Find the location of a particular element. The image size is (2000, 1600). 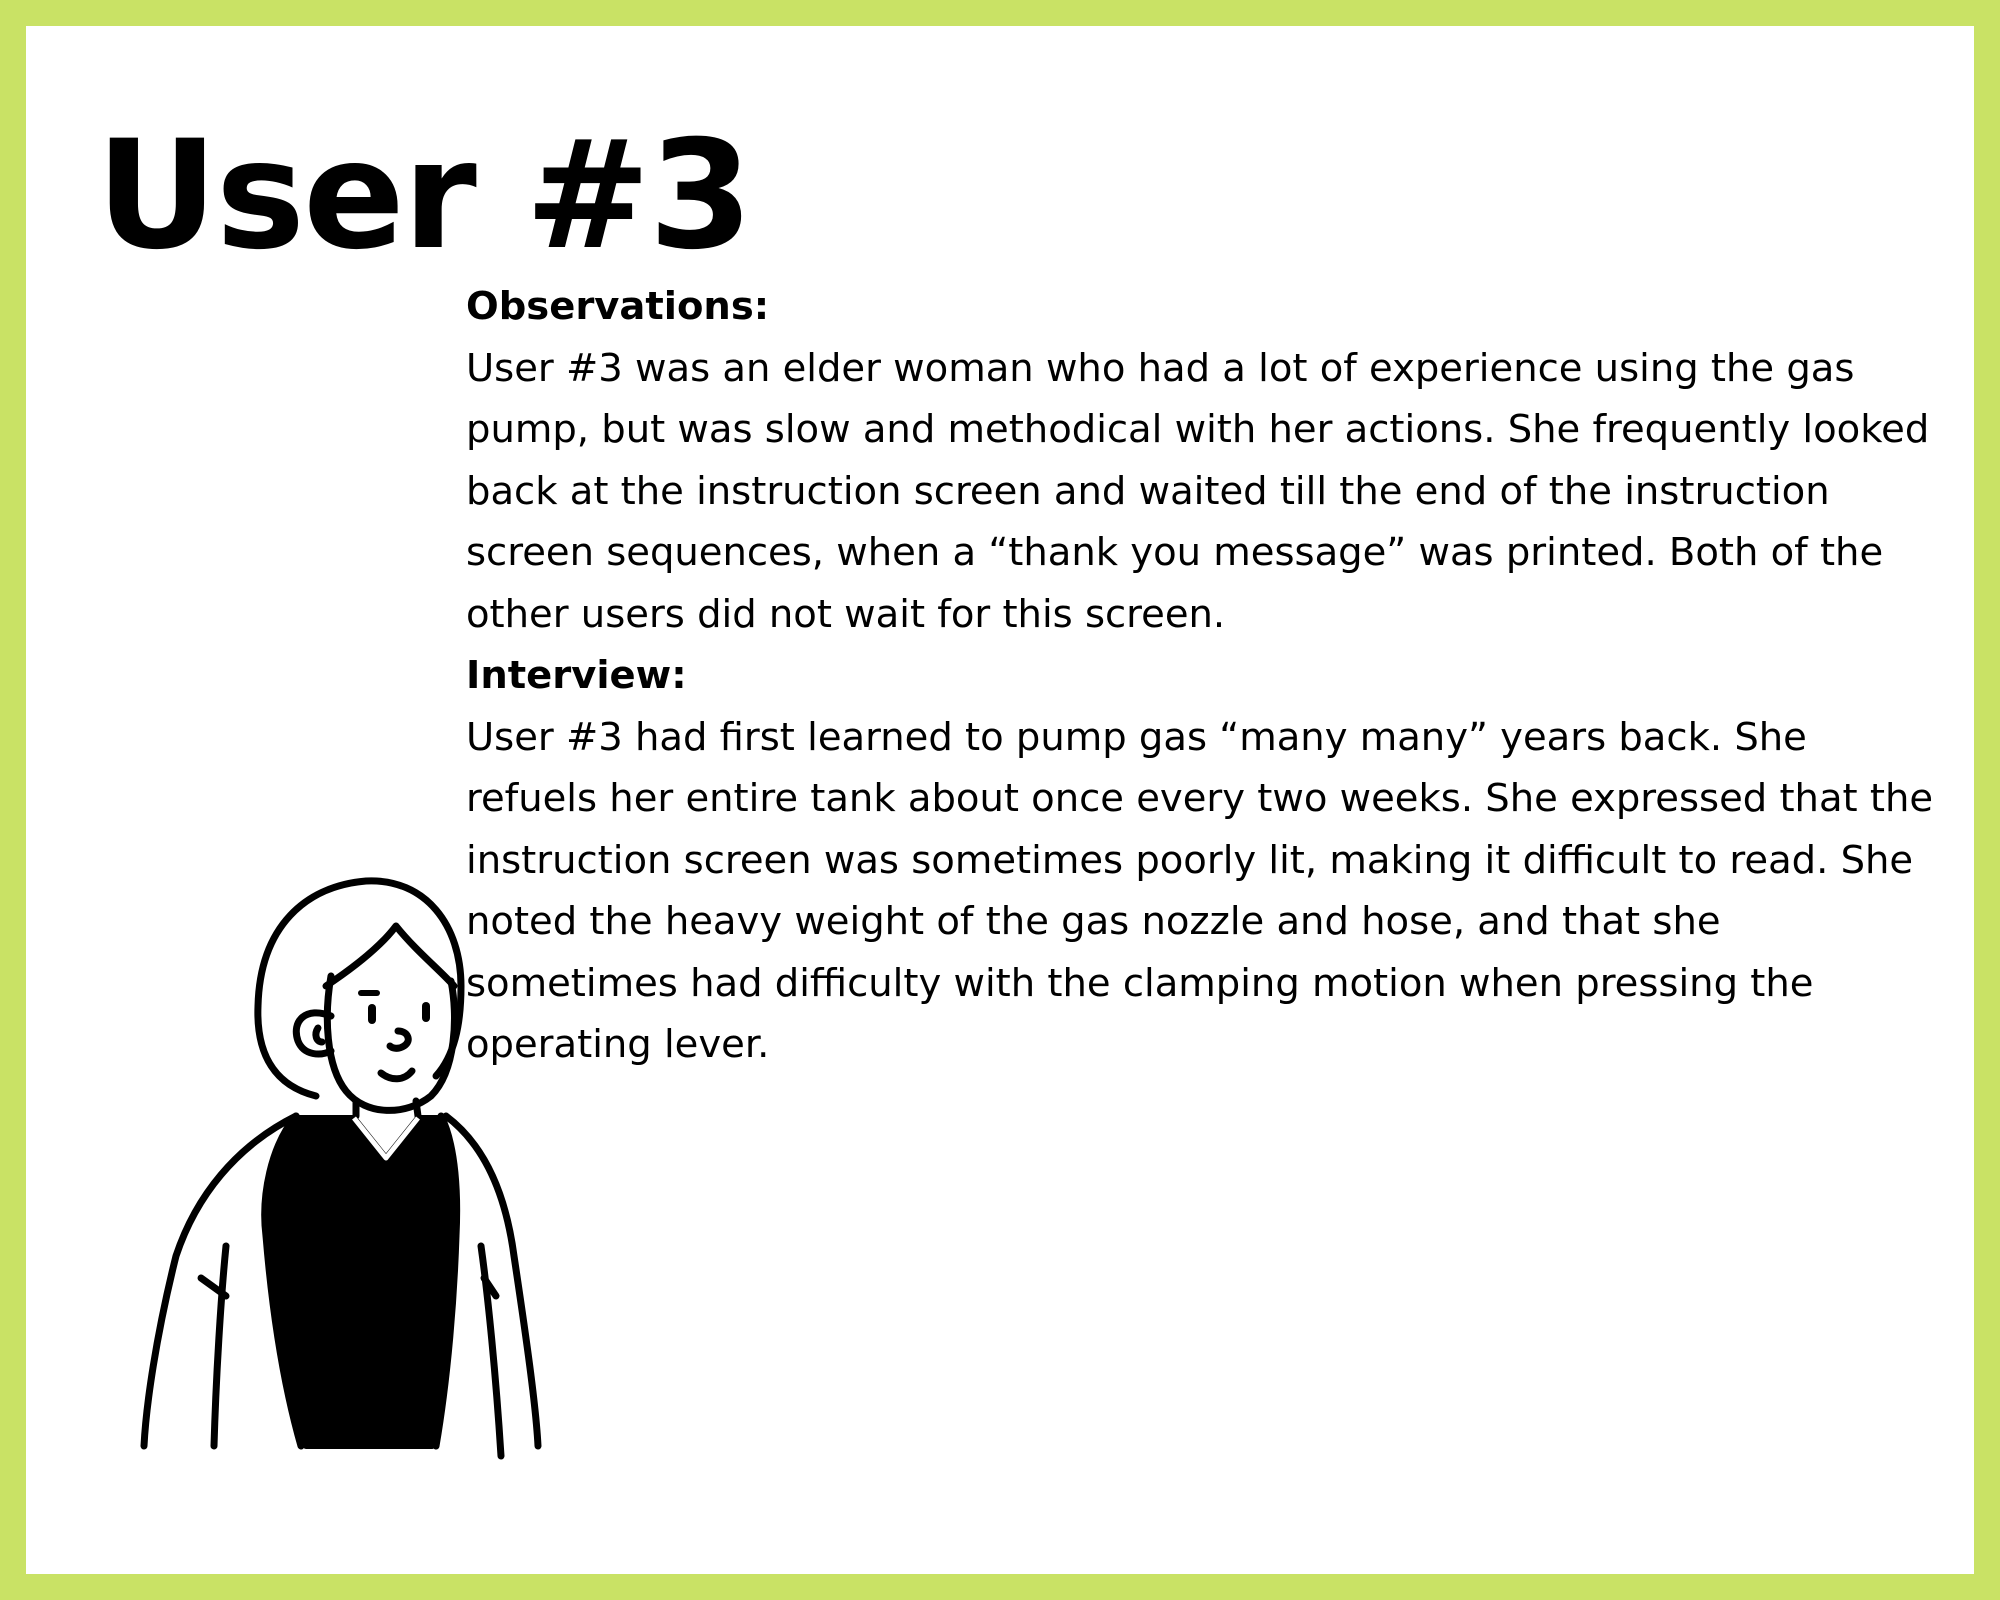

interview-heading: Interview: is located at coordinates (576, 675).